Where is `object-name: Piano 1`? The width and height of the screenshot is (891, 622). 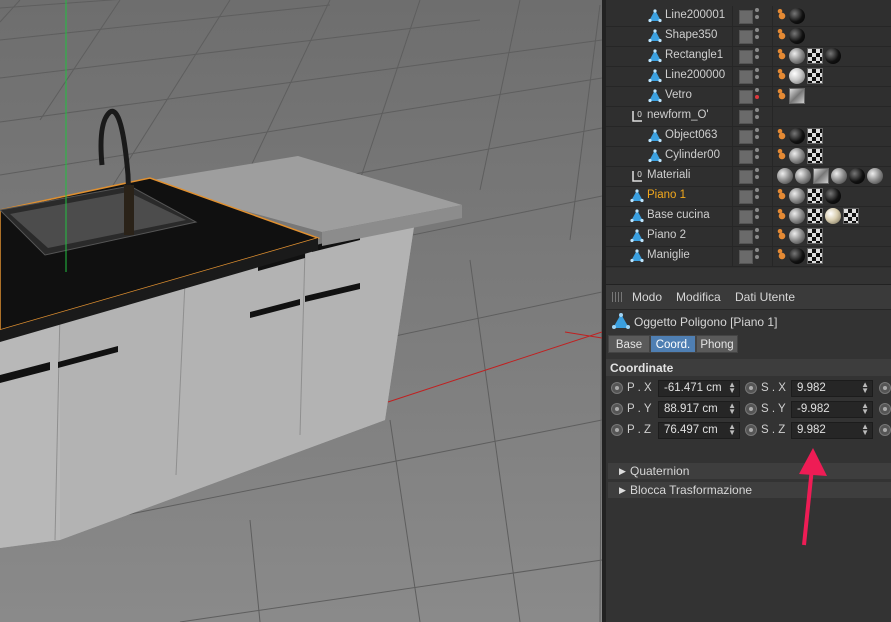 object-name: Piano 1 is located at coordinates (666, 195).